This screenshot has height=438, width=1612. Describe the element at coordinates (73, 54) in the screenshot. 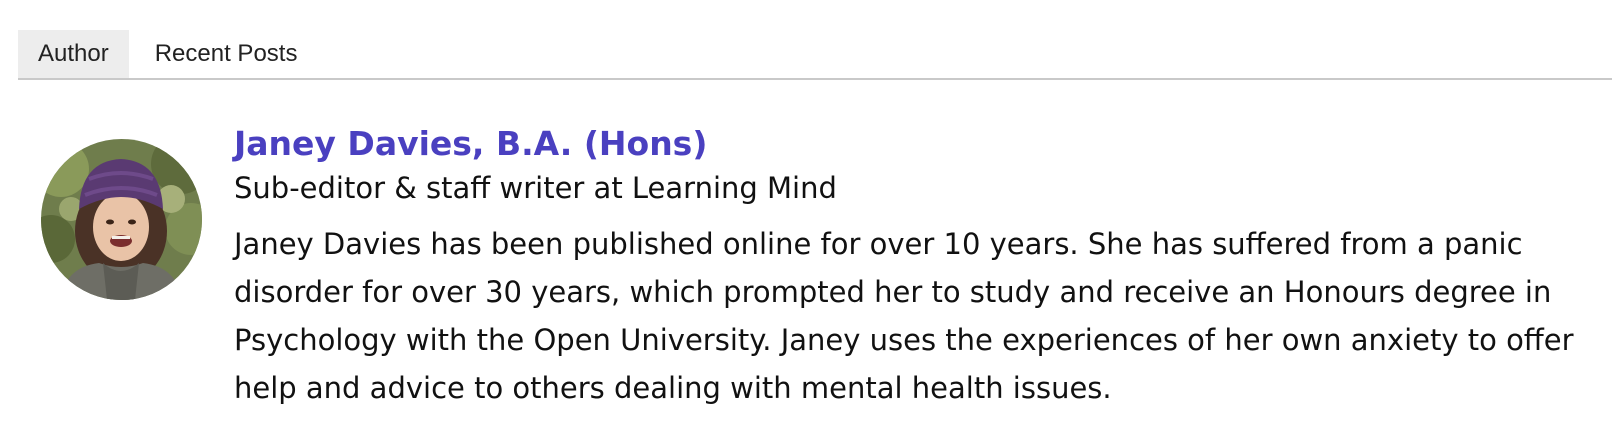

I see `tab-author: Author` at that location.